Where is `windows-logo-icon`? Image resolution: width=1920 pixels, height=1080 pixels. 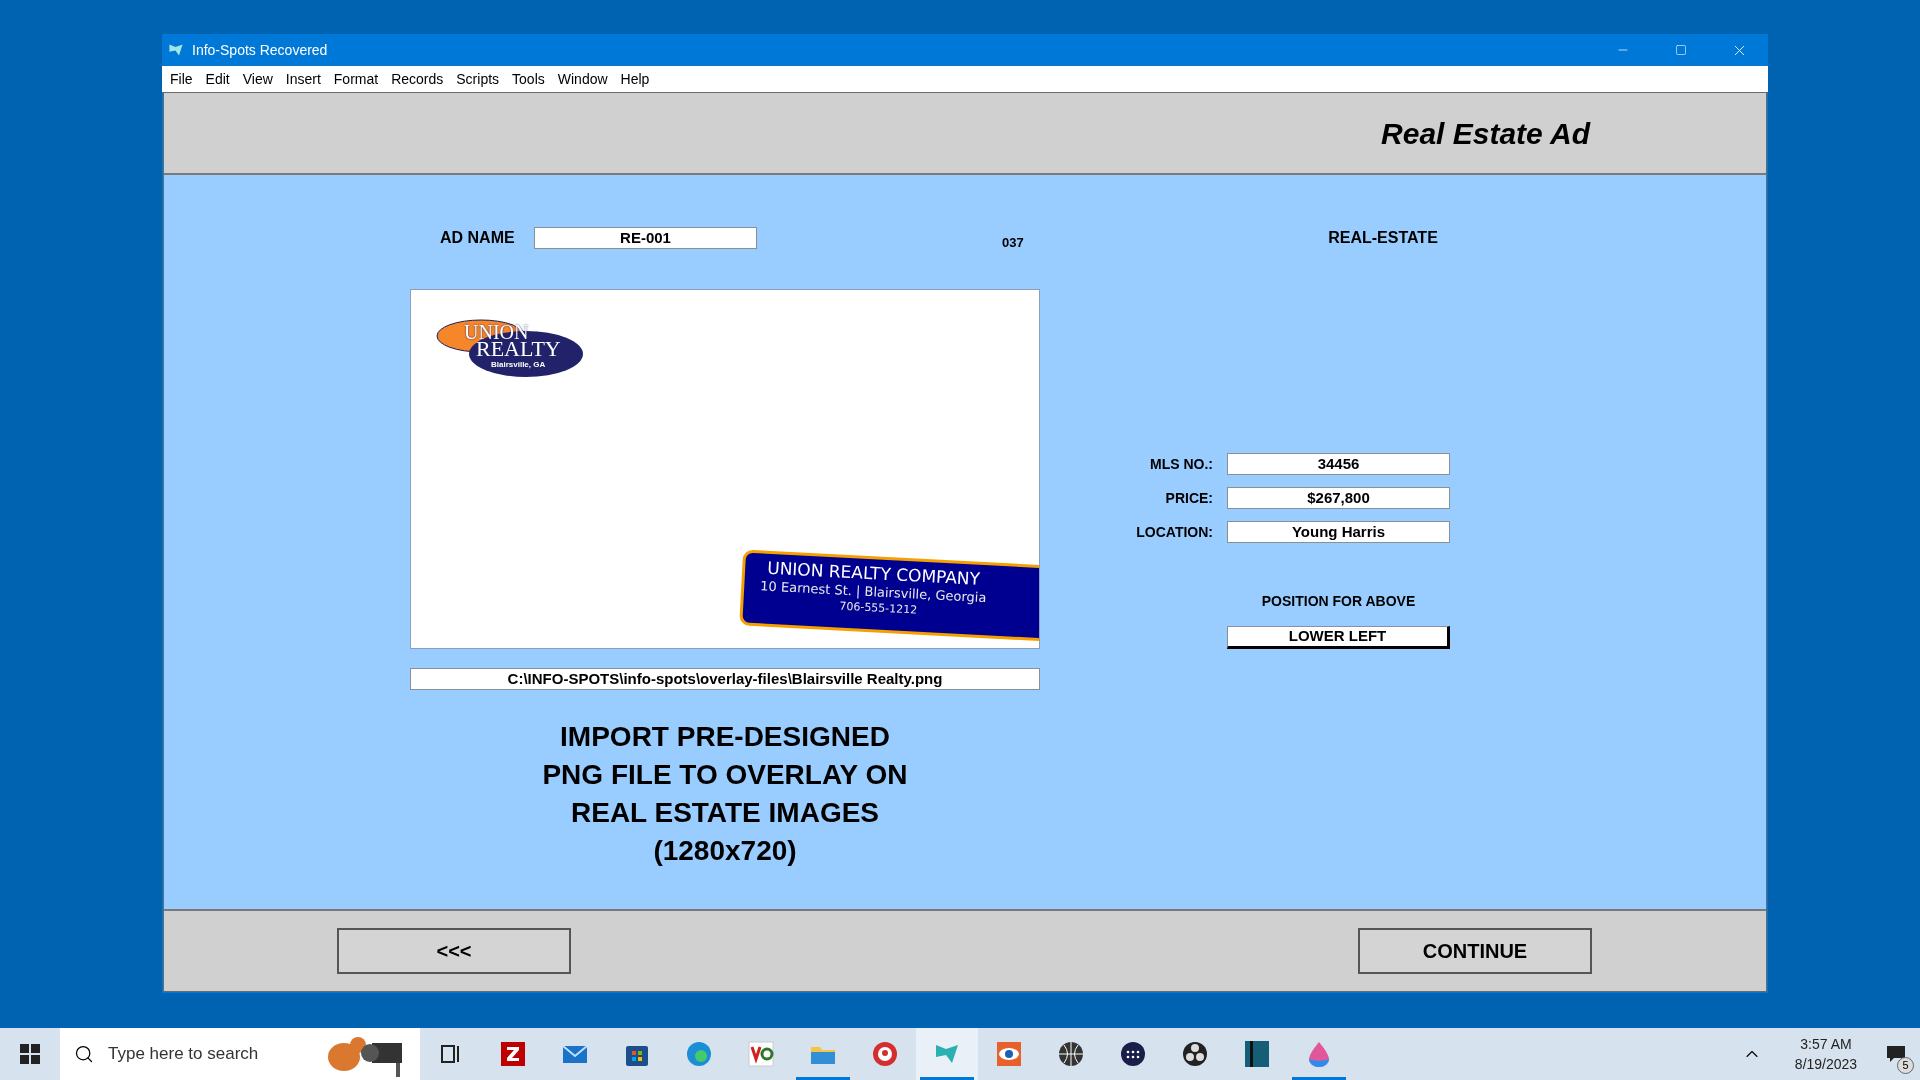
windows-logo-icon is located at coordinates (30, 1054).